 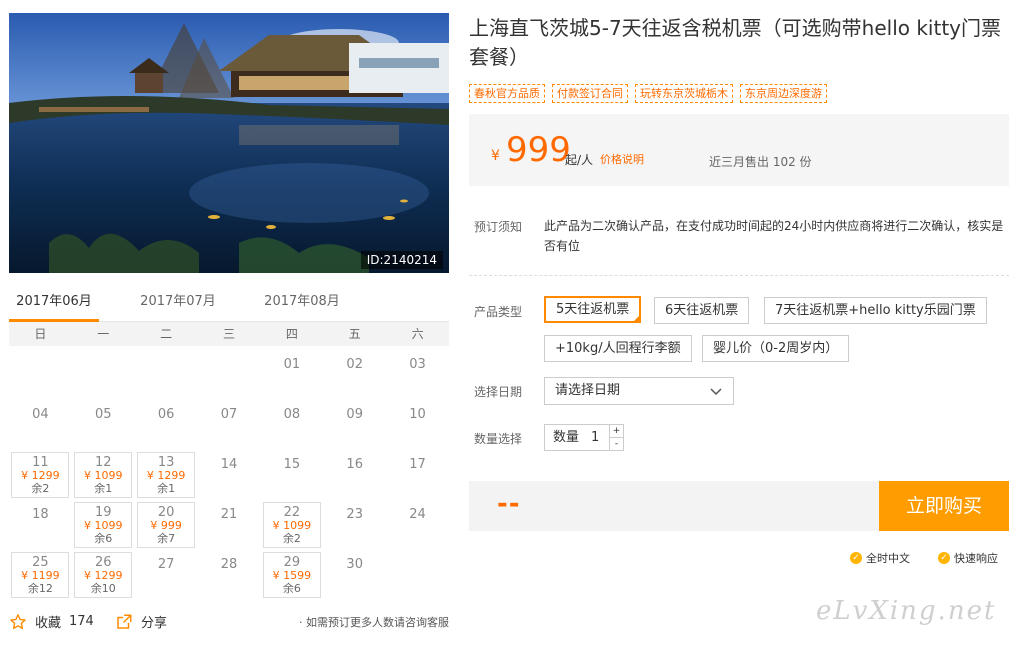 What do you see at coordinates (291, 334) in the screenshot?
I see `weekday-thu: 四` at bounding box center [291, 334].